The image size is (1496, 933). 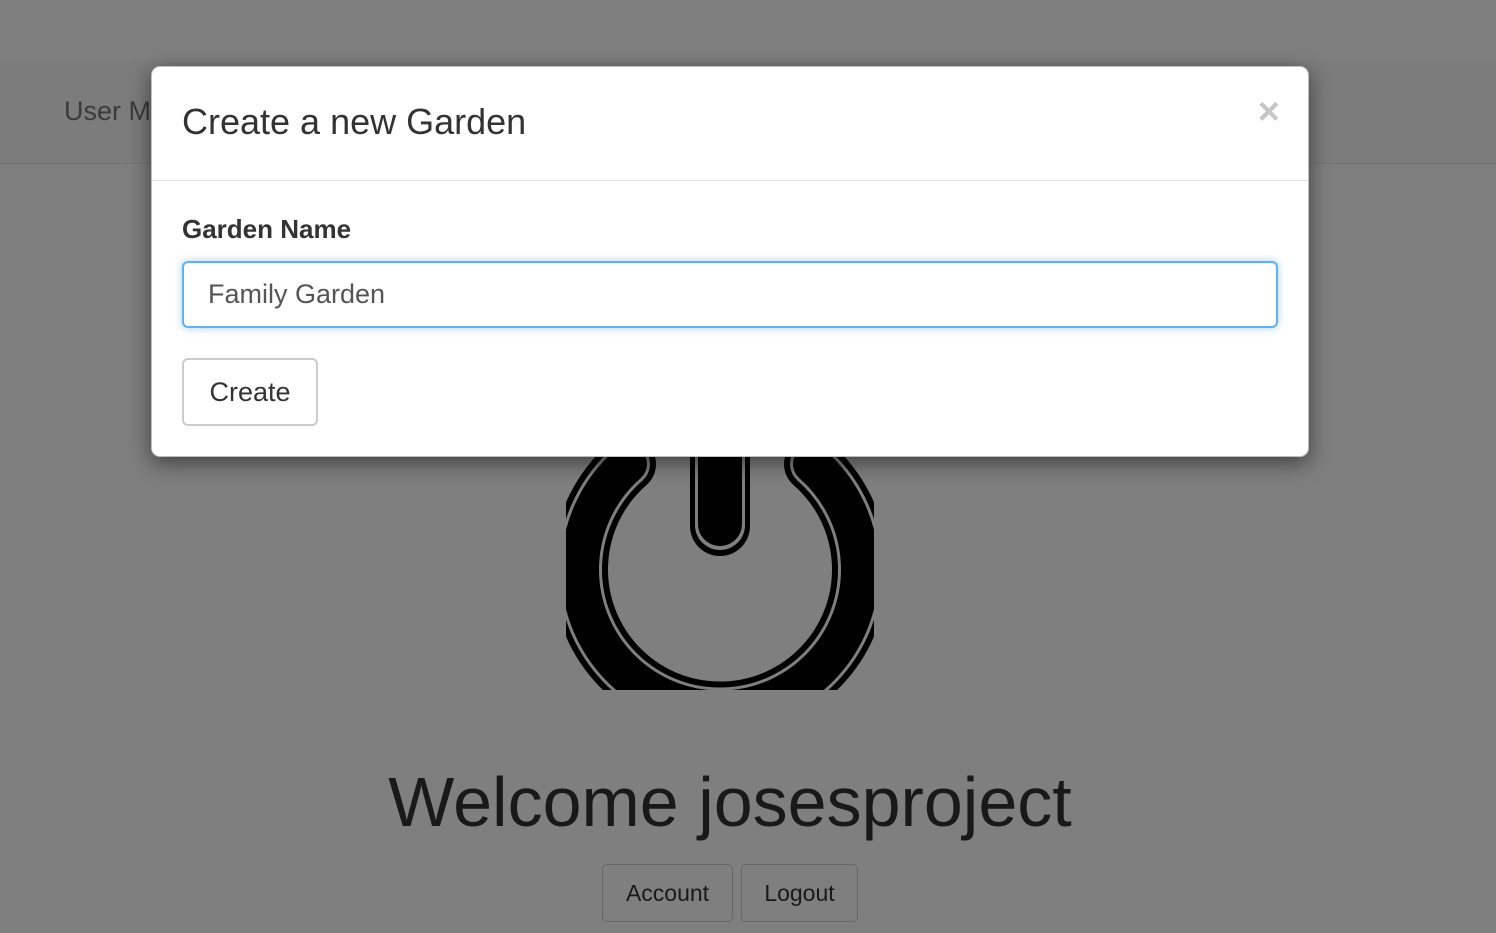 What do you see at coordinates (267, 229) in the screenshot?
I see `garden-name-label: Garden Name` at bounding box center [267, 229].